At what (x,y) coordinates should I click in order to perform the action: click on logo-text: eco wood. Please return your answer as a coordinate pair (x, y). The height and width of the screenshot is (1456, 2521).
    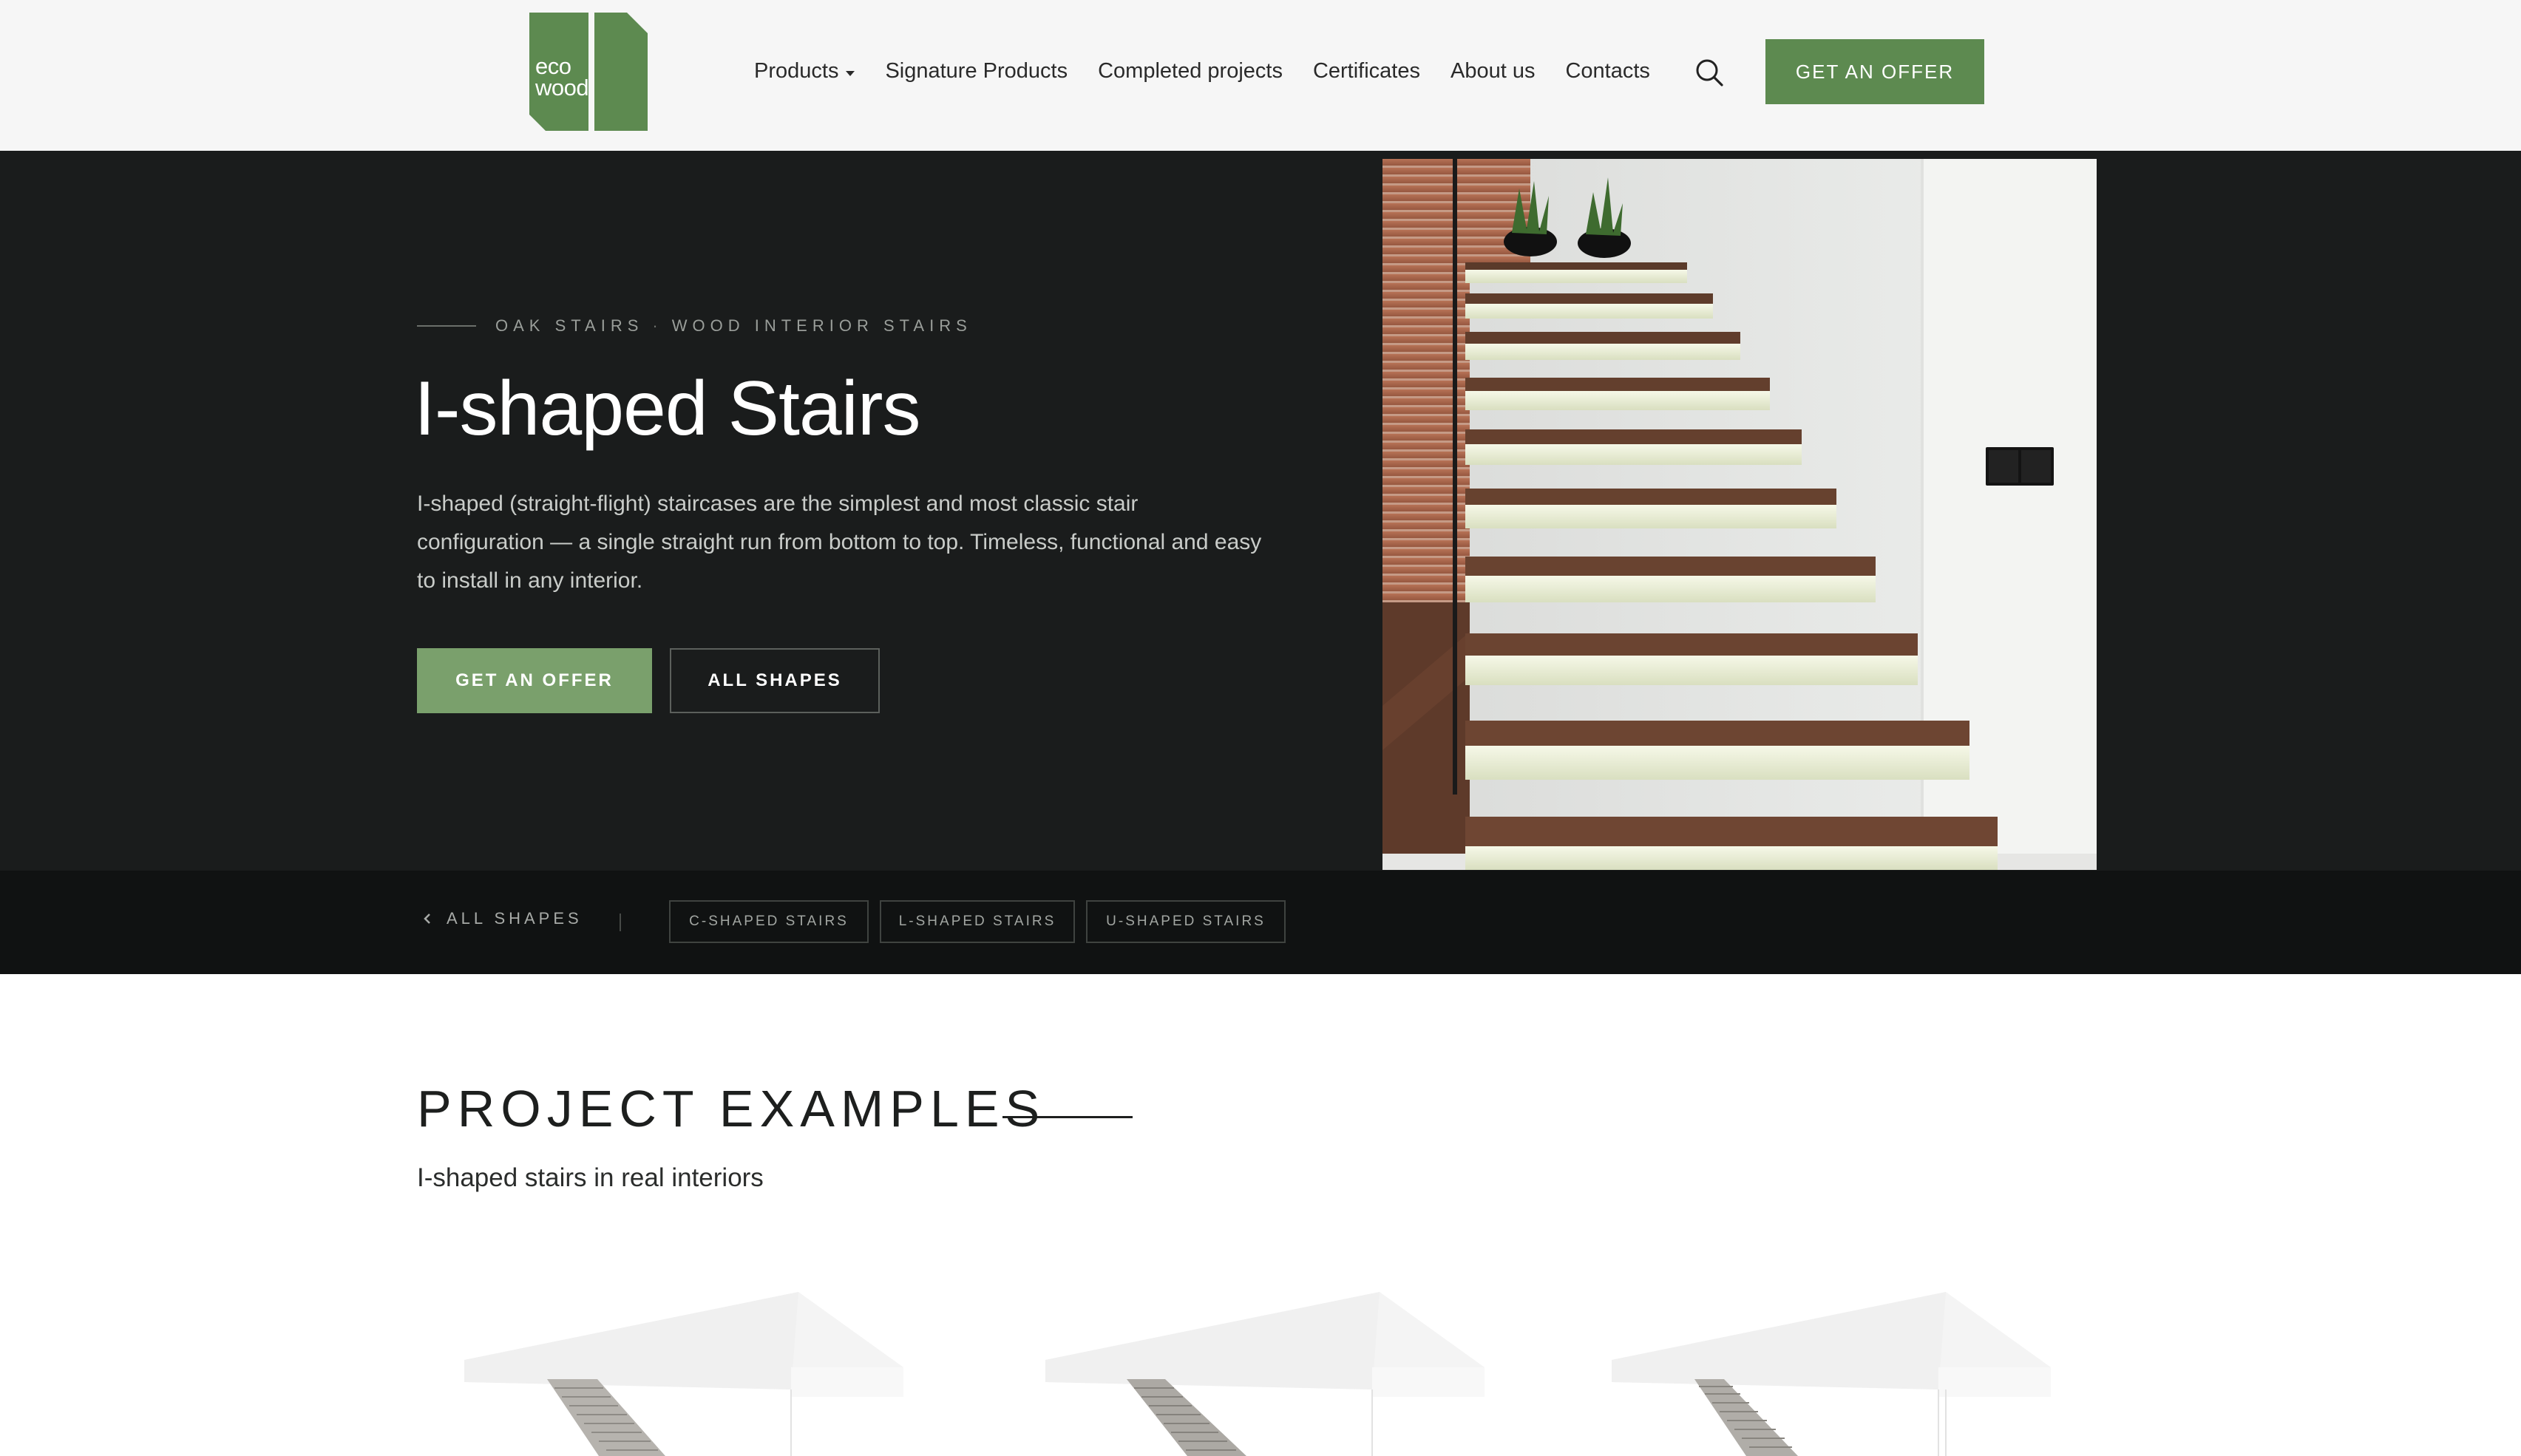
    Looking at the image, I should click on (562, 77).